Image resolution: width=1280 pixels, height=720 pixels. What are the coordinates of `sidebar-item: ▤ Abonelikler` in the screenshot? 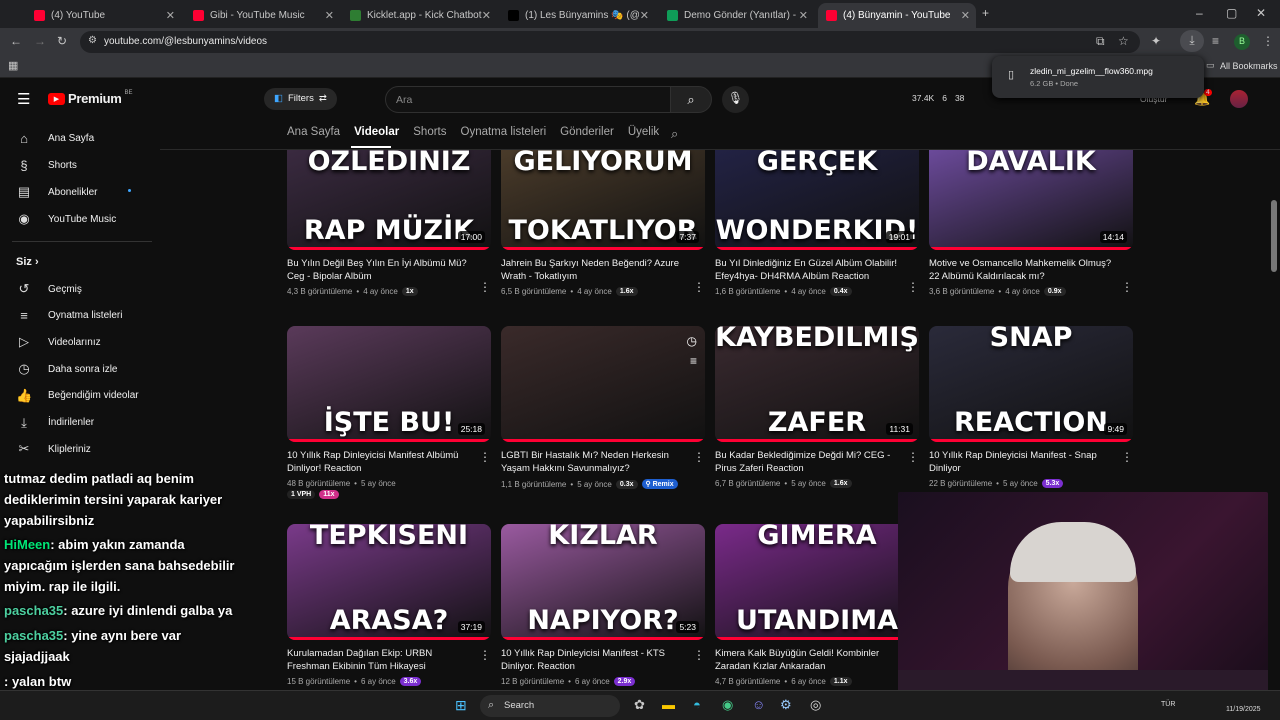 It's located at (57, 192).